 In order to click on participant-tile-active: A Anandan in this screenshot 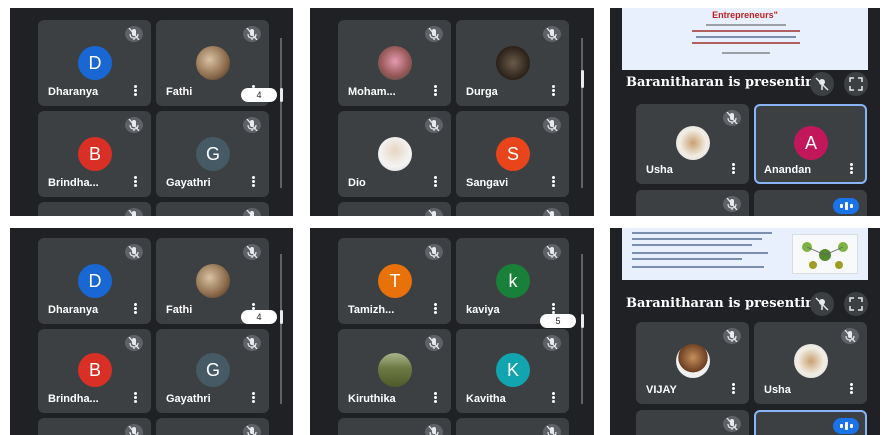, I will do `click(810, 144)`.